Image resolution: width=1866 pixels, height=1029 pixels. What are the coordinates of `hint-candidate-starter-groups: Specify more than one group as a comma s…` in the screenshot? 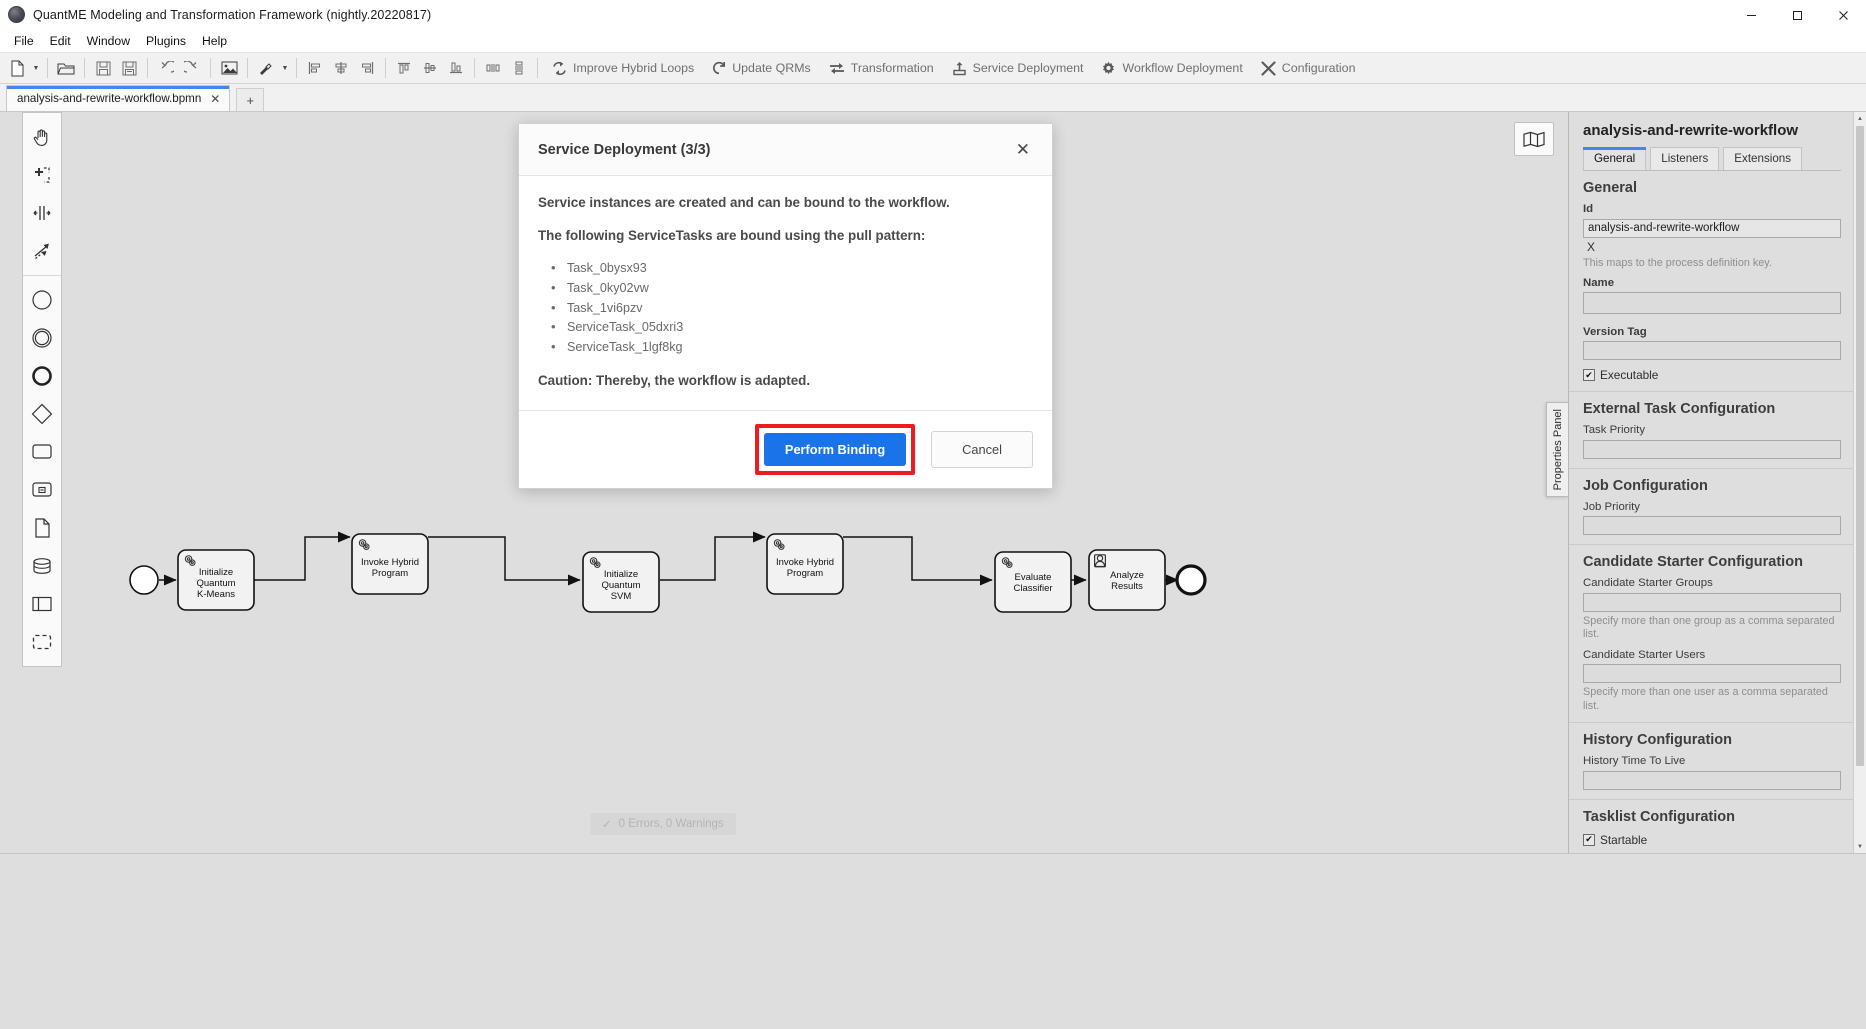 It's located at (1709, 627).